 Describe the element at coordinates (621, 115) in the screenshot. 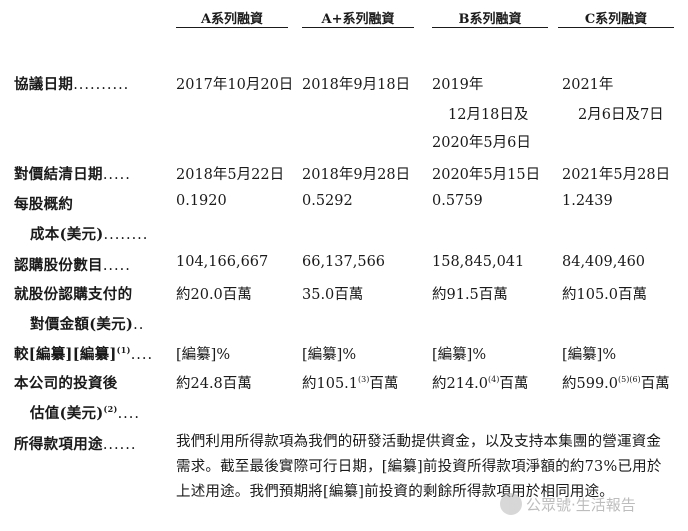

I see `agreement-date-c-line2: 2月6日及7日` at that location.